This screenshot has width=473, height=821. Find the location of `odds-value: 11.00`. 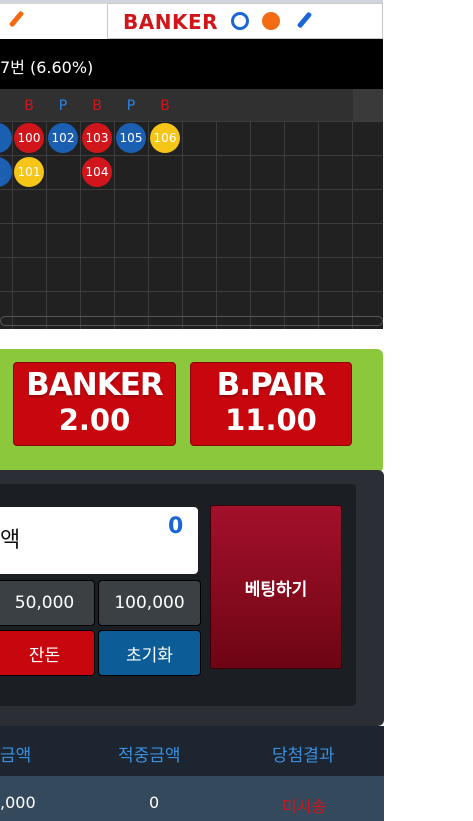

odds-value: 11.00 is located at coordinates (271, 420).